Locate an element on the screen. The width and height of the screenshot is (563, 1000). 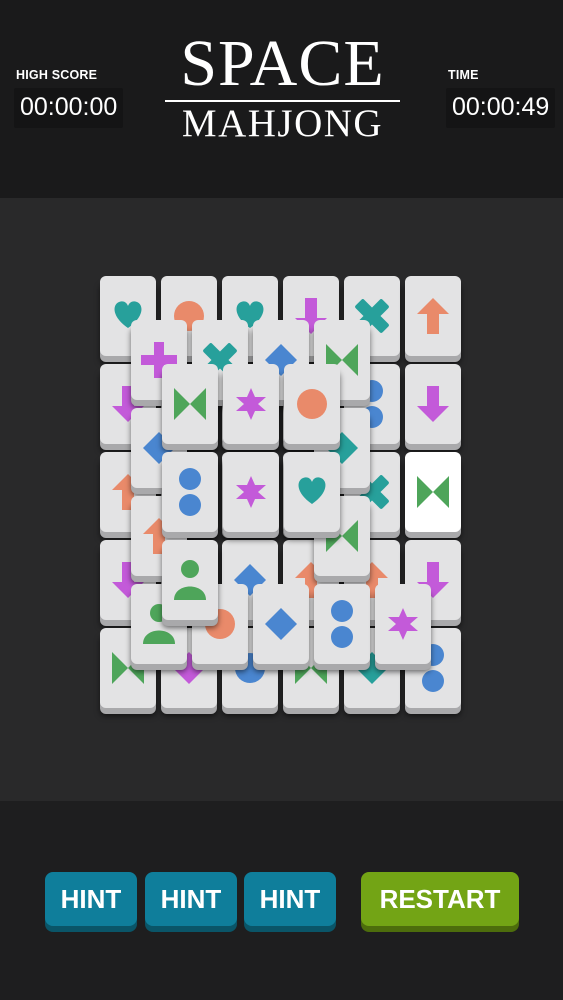
arrow-up-icon is located at coordinates (433, 316).